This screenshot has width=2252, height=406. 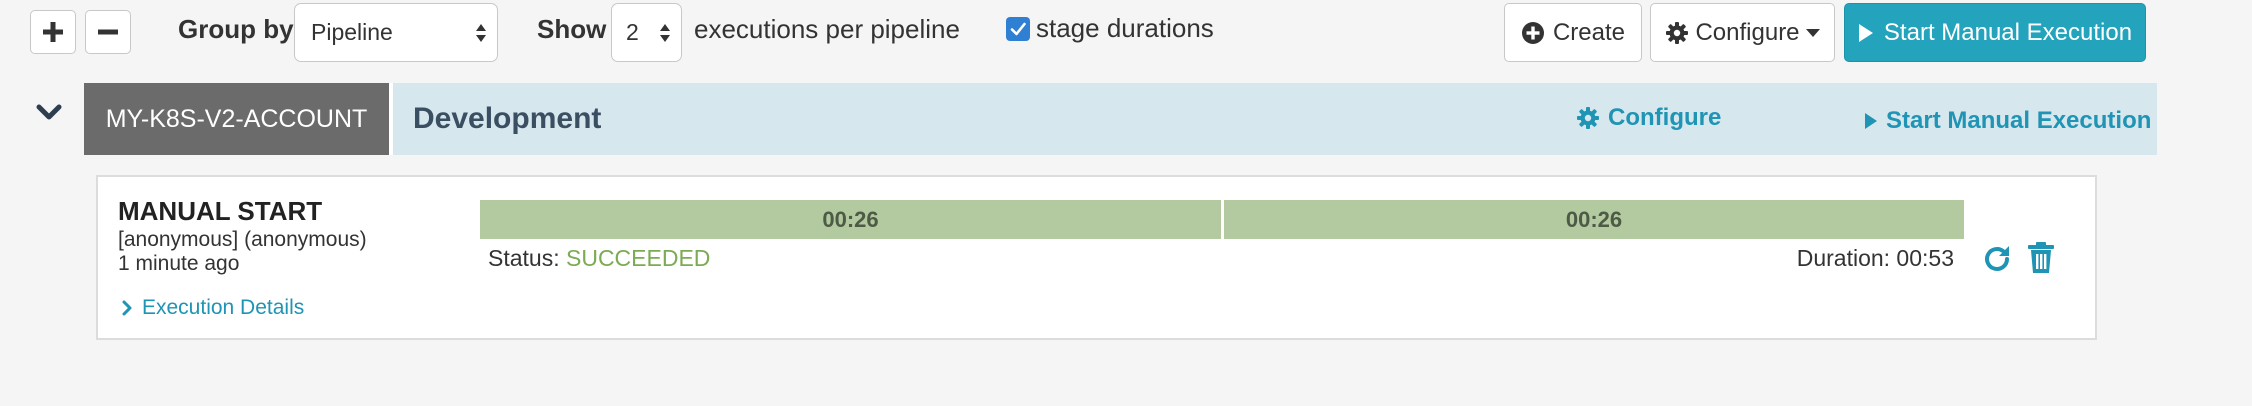 What do you see at coordinates (242, 239) in the screenshot?
I see `trigger-user: [anonymous] (anonymous)` at bounding box center [242, 239].